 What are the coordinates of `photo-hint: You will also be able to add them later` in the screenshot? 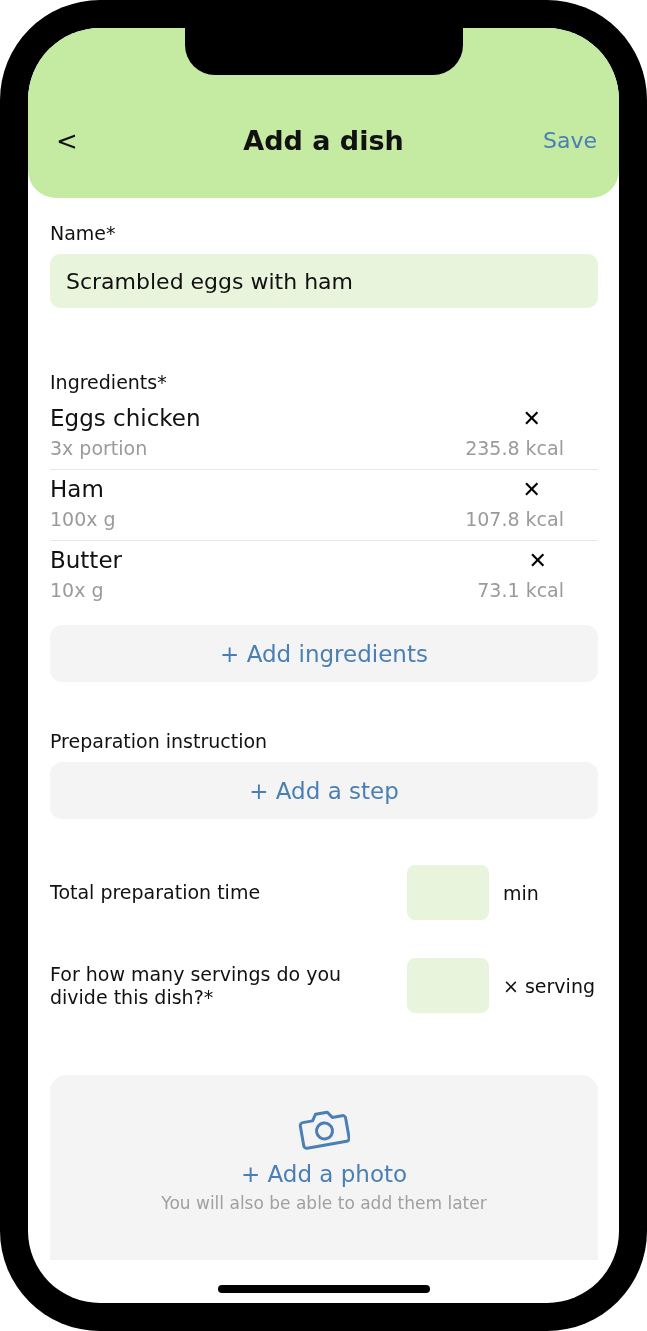 It's located at (324, 1203).